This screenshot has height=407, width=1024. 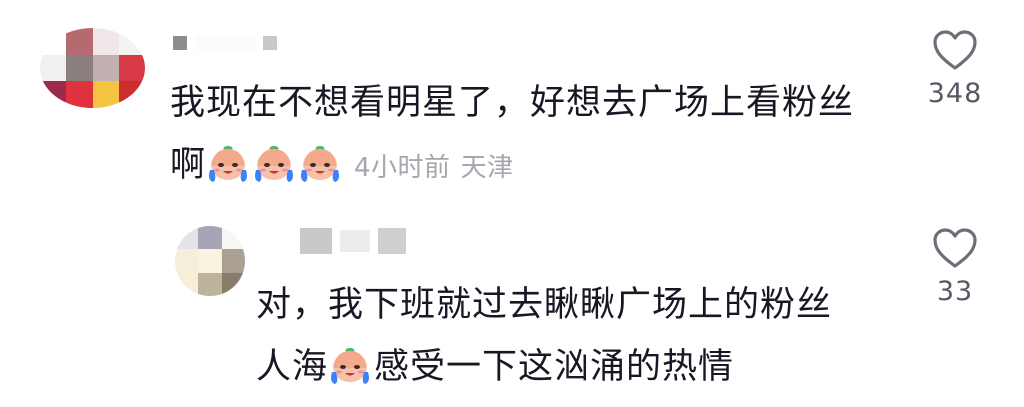 I want to click on comment-text-part: 人海, so click(x=292, y=367).